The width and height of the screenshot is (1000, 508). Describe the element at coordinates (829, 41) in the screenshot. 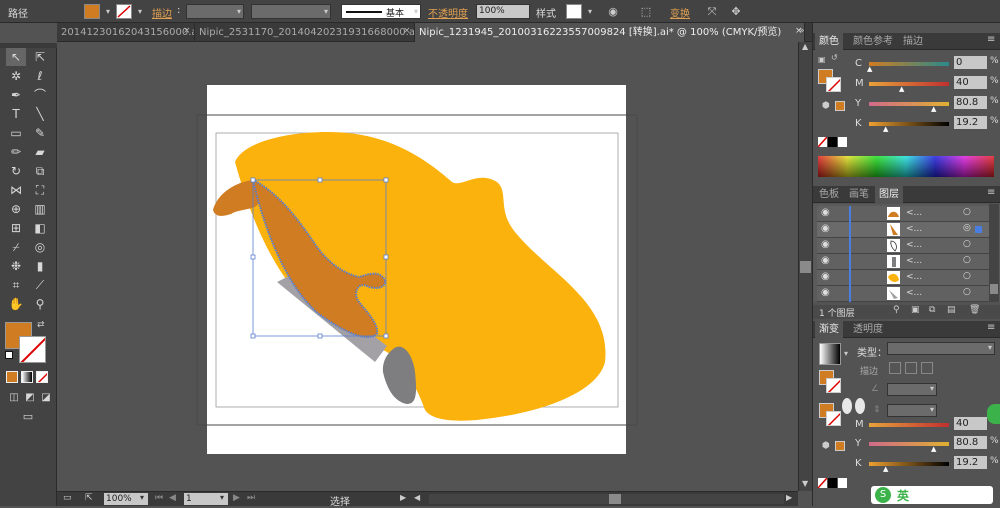

I see `tab-color: 颜色` at that location.